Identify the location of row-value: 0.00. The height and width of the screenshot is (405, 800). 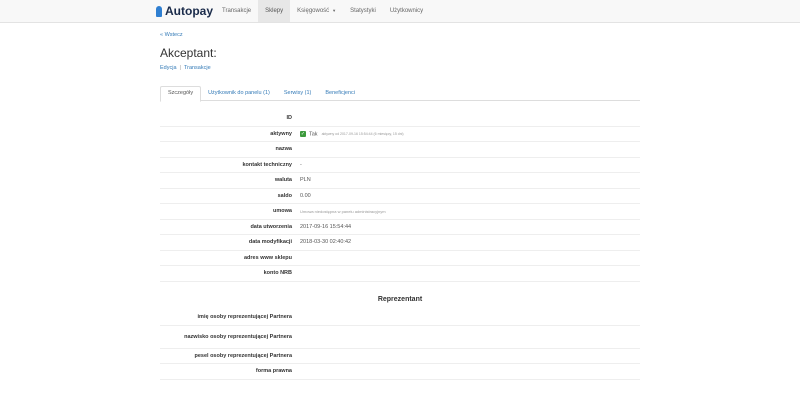
(305, 195).